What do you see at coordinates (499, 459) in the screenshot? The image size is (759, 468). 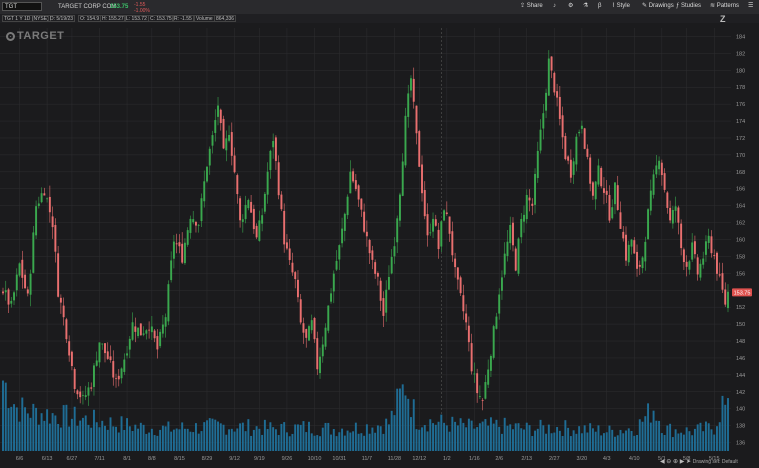 I see `x-tick-label: 2/6` at bounding box center [499, 459].